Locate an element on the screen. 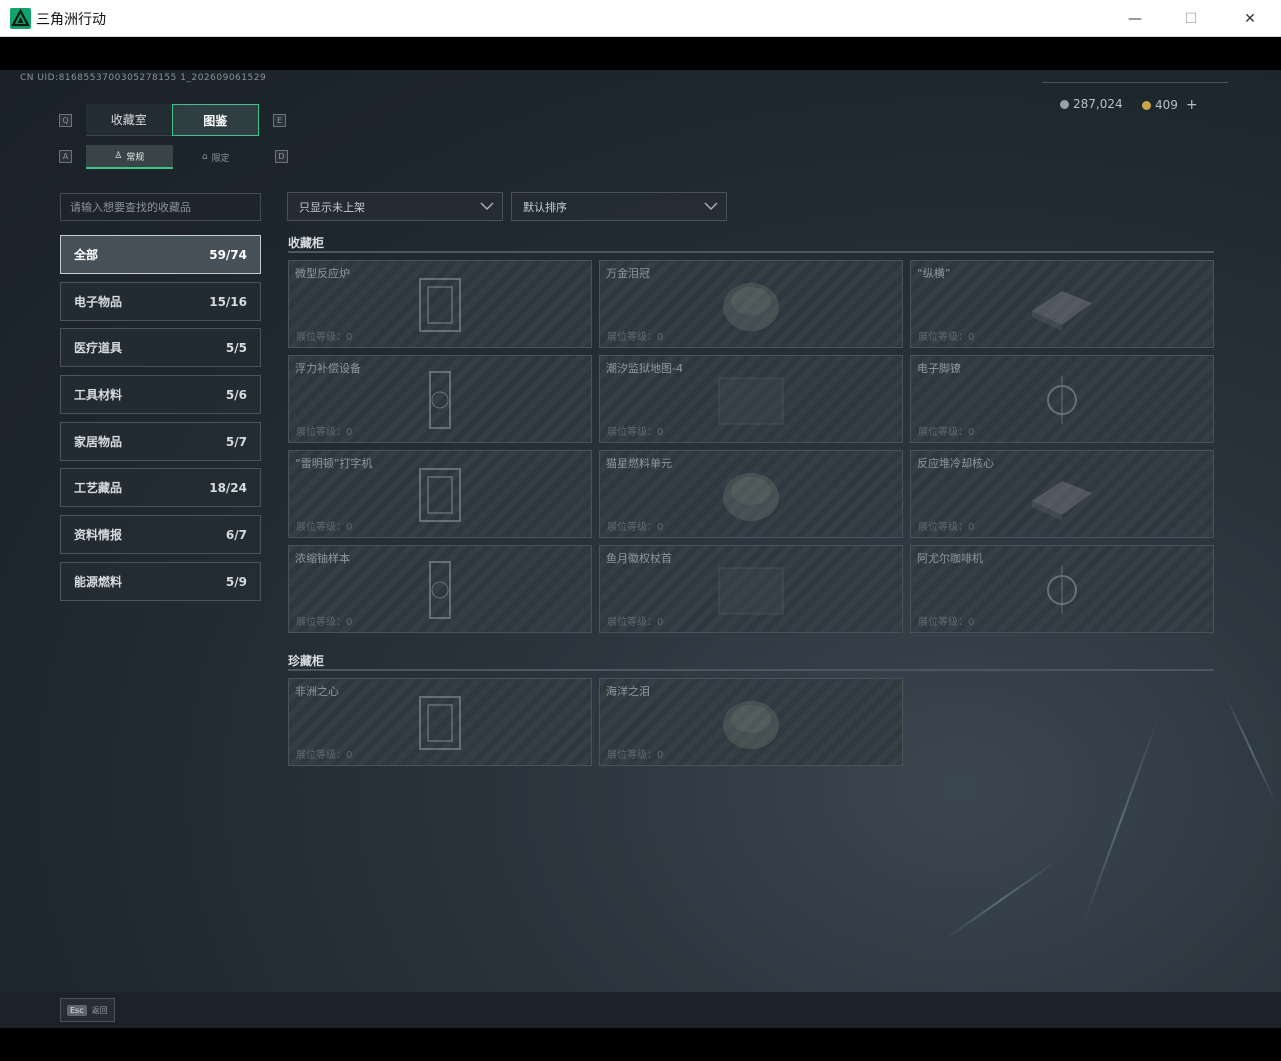 This screenshot has width=1281, height=1061. category-all: 全部 59/74 is located at coordinates (160, 254).